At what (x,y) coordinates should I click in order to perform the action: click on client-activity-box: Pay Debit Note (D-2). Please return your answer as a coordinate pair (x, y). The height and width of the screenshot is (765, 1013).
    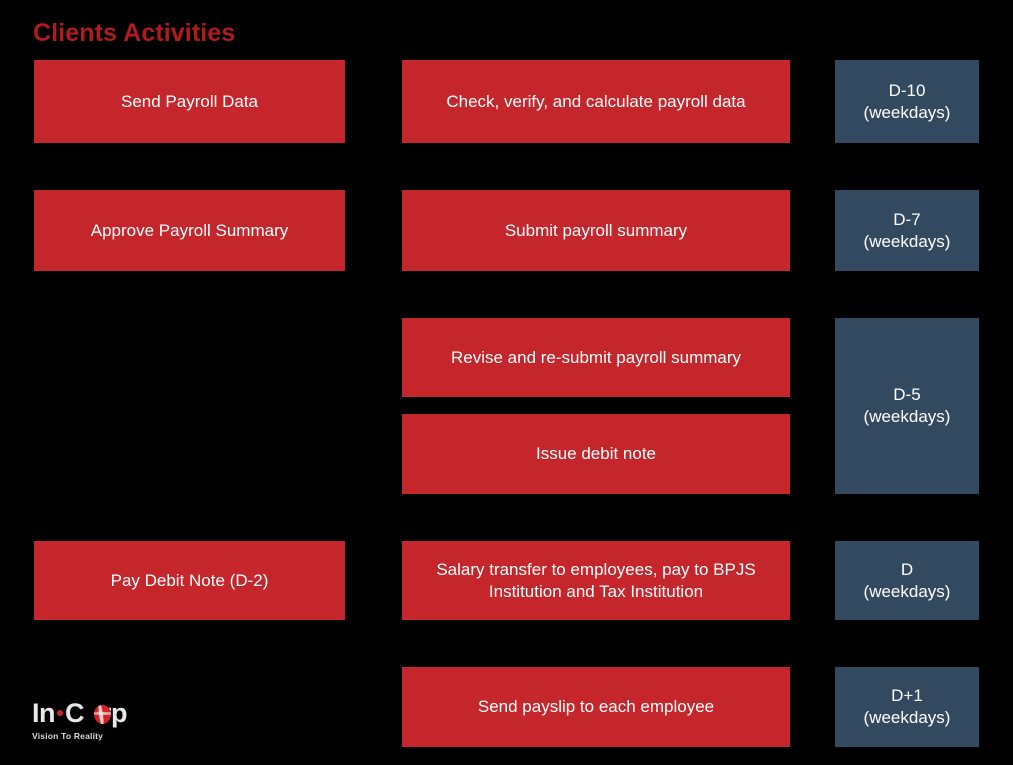
    Looking at the image, I should click on (189, 580).